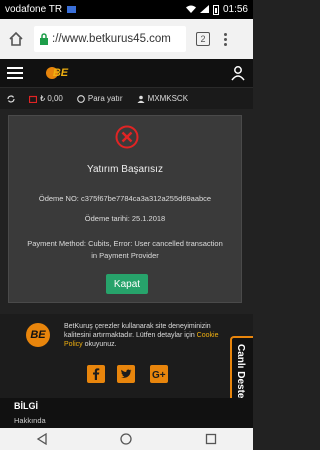 The height and width of the screenshot is (450, 320). Describe the element at coordinates (15, 73) in the screenshot. I see `hamburger-menu-icon` at that location.